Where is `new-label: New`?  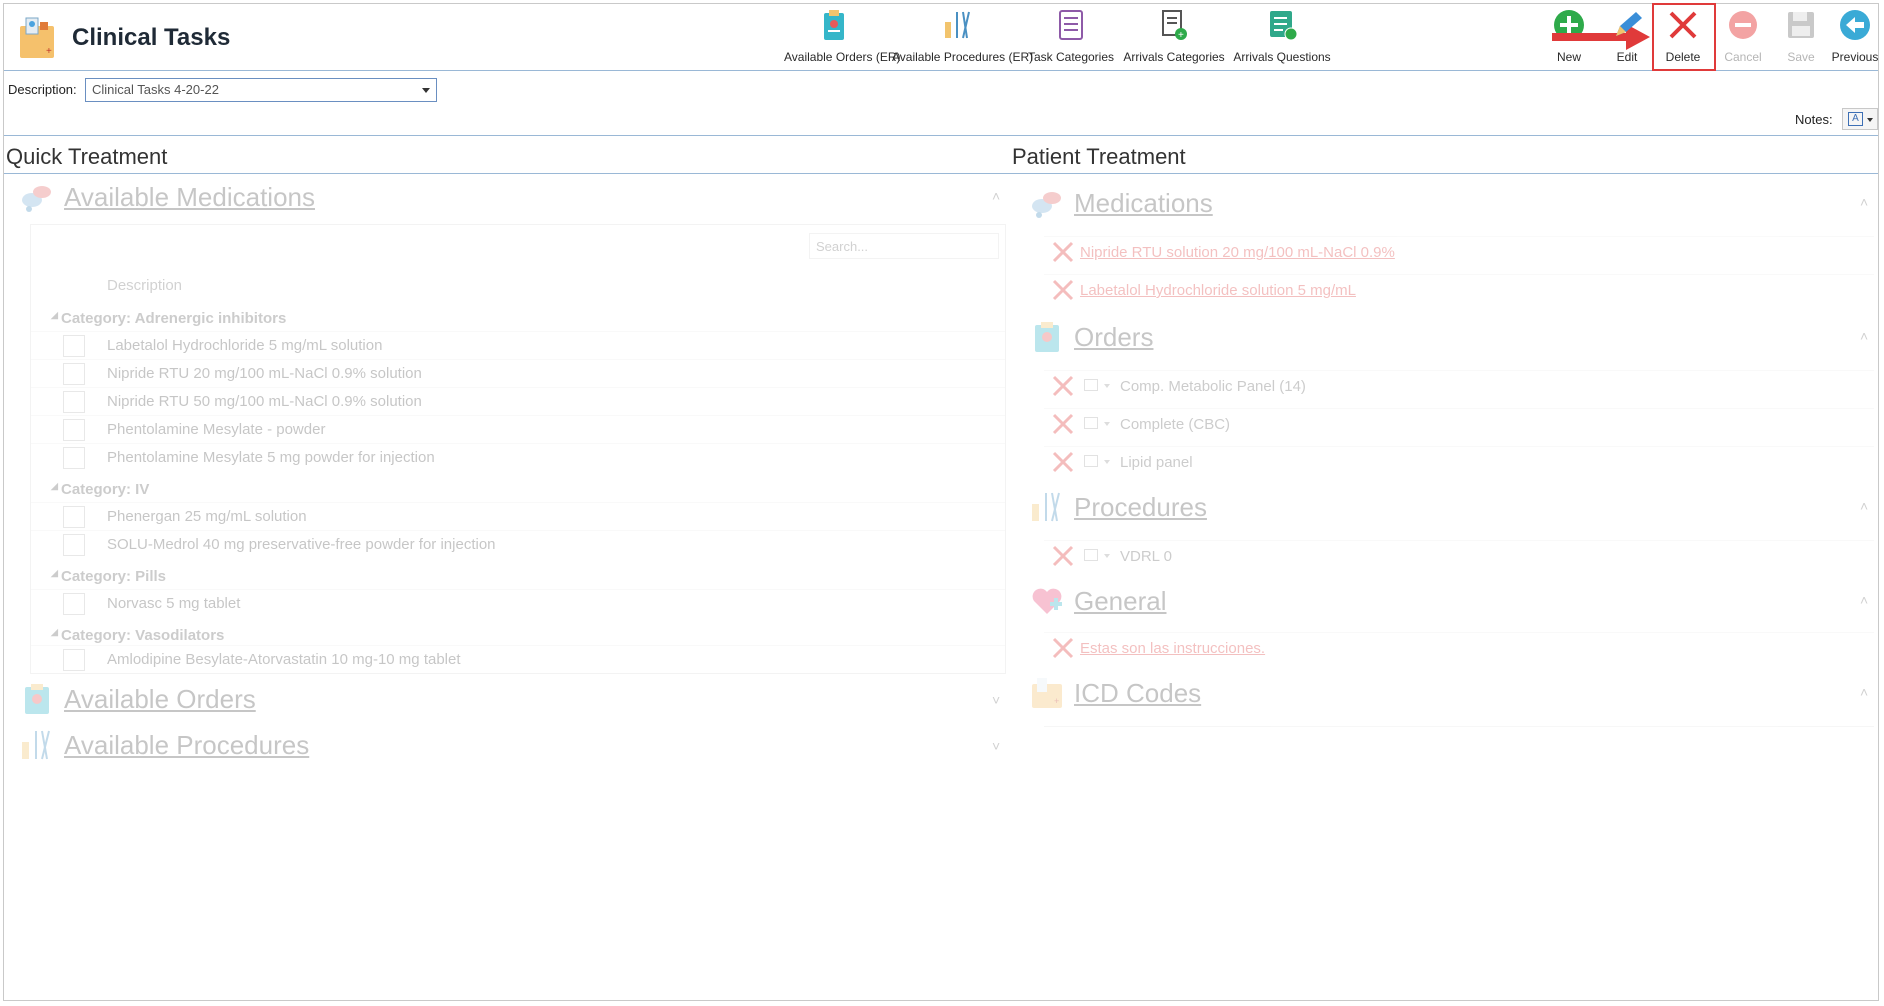 new-label: New is located at coordinates (1568, 57).